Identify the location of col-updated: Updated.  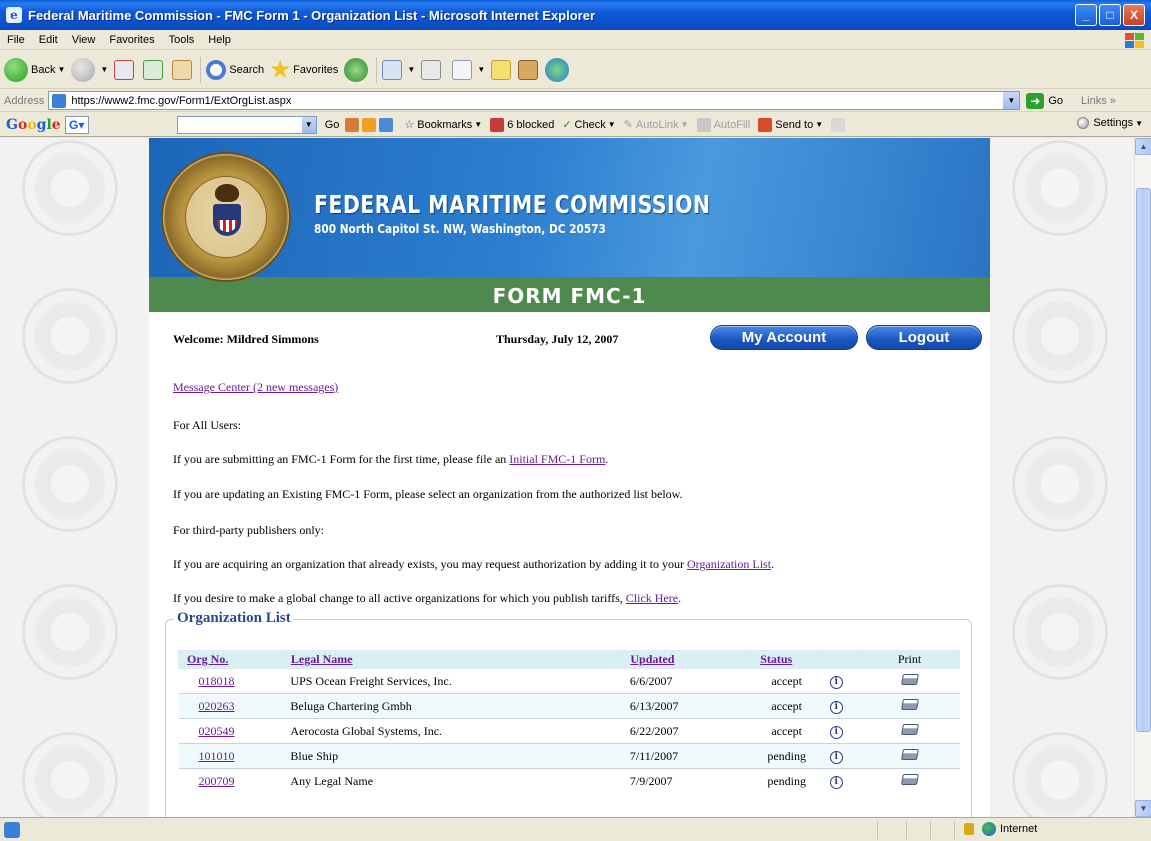
(687, 659).